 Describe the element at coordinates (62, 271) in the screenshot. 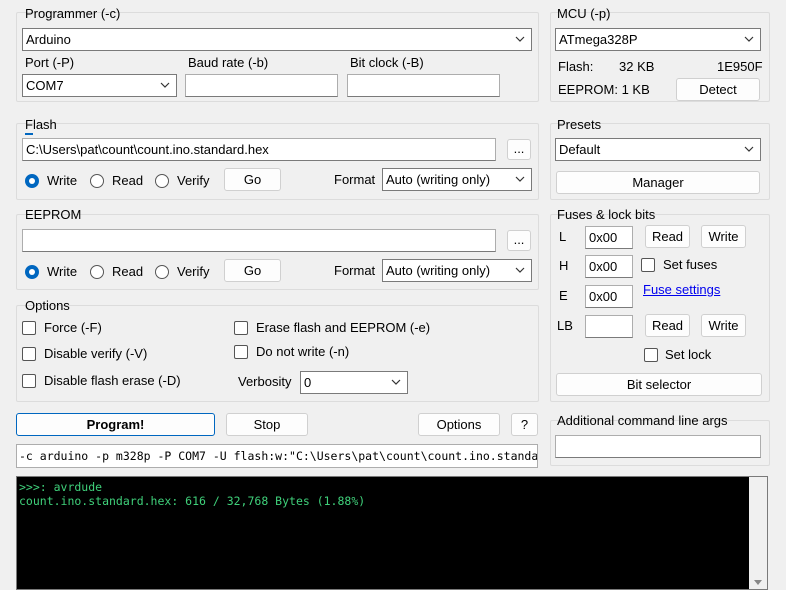

I see `eeprom-write-label: Write` at that location.